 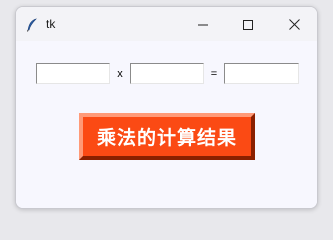 I want to click on close-button, so click(x=294, y=24).